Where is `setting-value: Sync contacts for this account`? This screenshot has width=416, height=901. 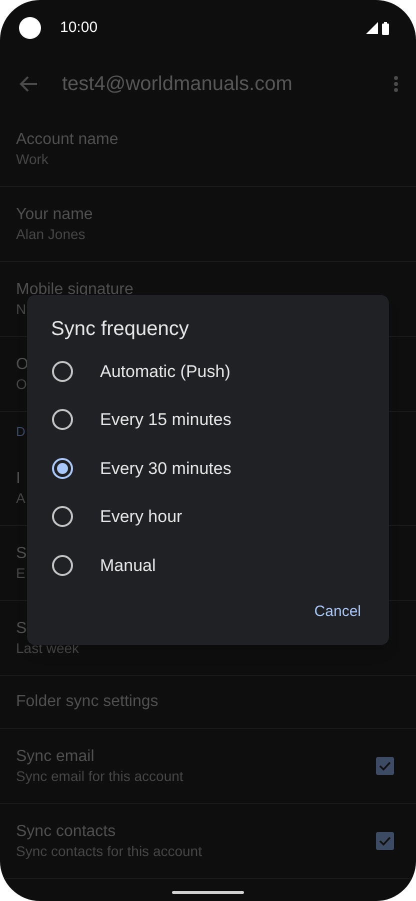 setting-value: Sync contacts for this account is located at coordinates (109, 851).